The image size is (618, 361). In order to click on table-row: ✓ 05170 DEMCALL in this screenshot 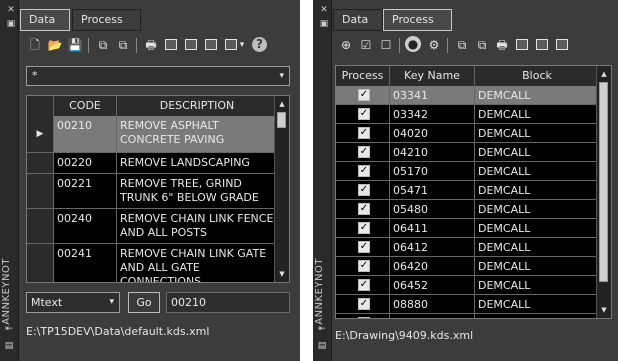, I will do `click(466, 171)`.